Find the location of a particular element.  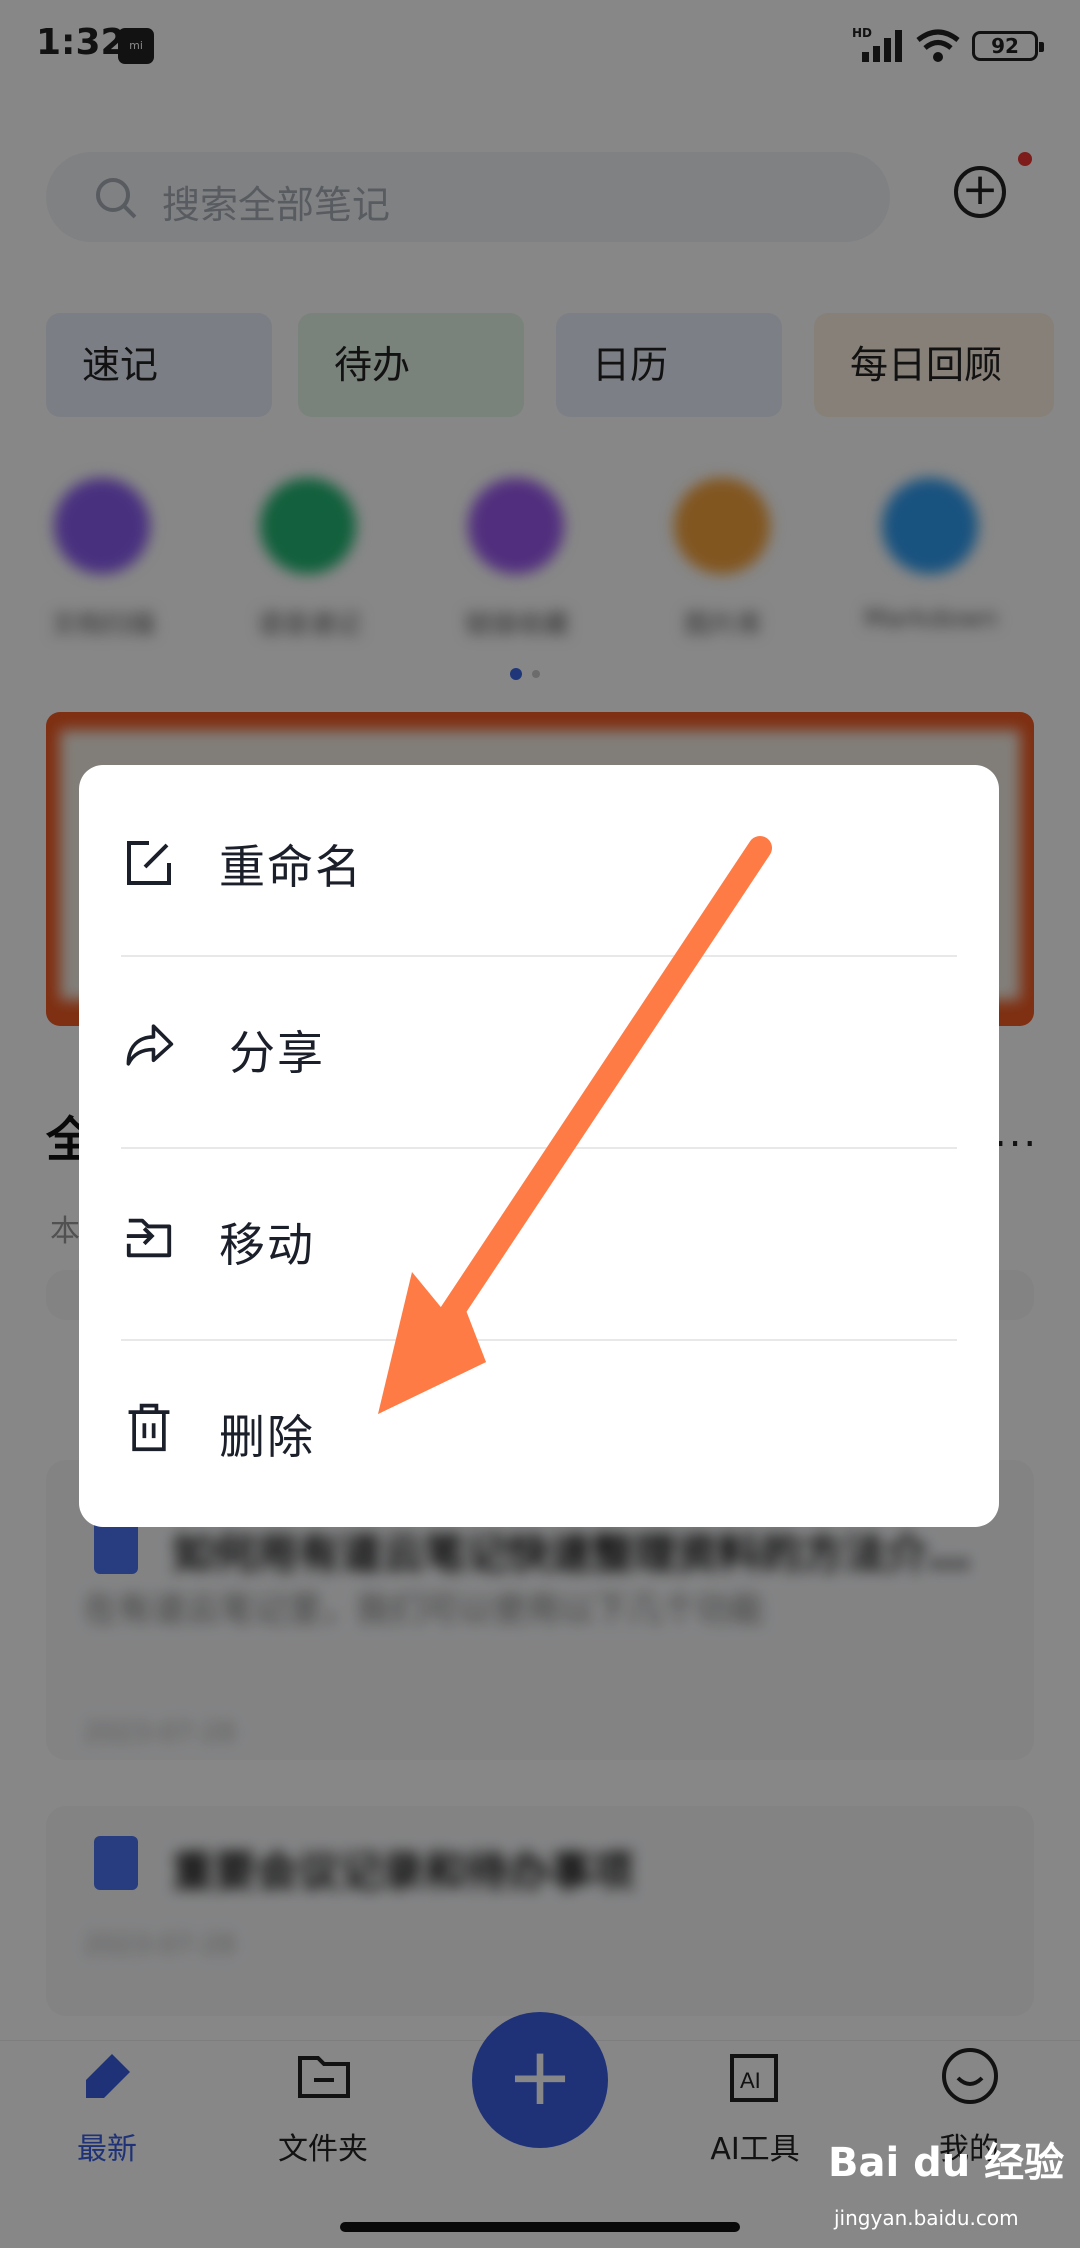

watermark-url: jingyan.baidu.com is located at coordinates (926, 2218).